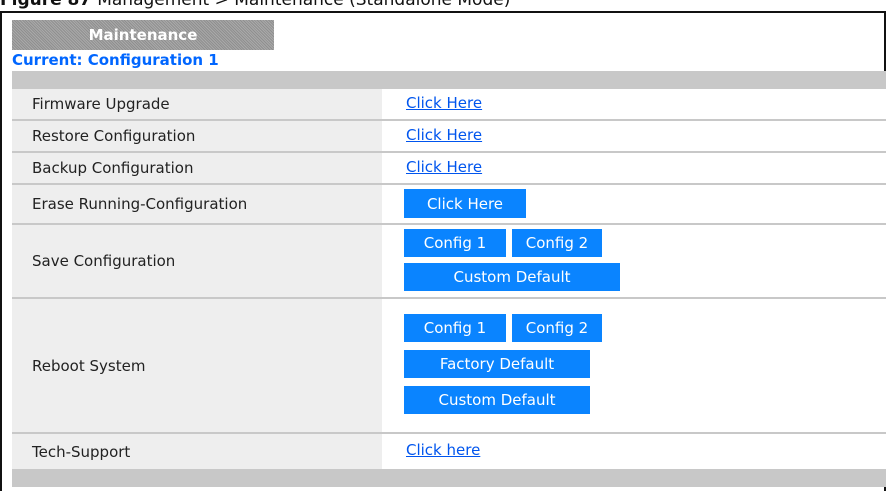  I want to click on row-label: Reboot System, so click(197, 365).